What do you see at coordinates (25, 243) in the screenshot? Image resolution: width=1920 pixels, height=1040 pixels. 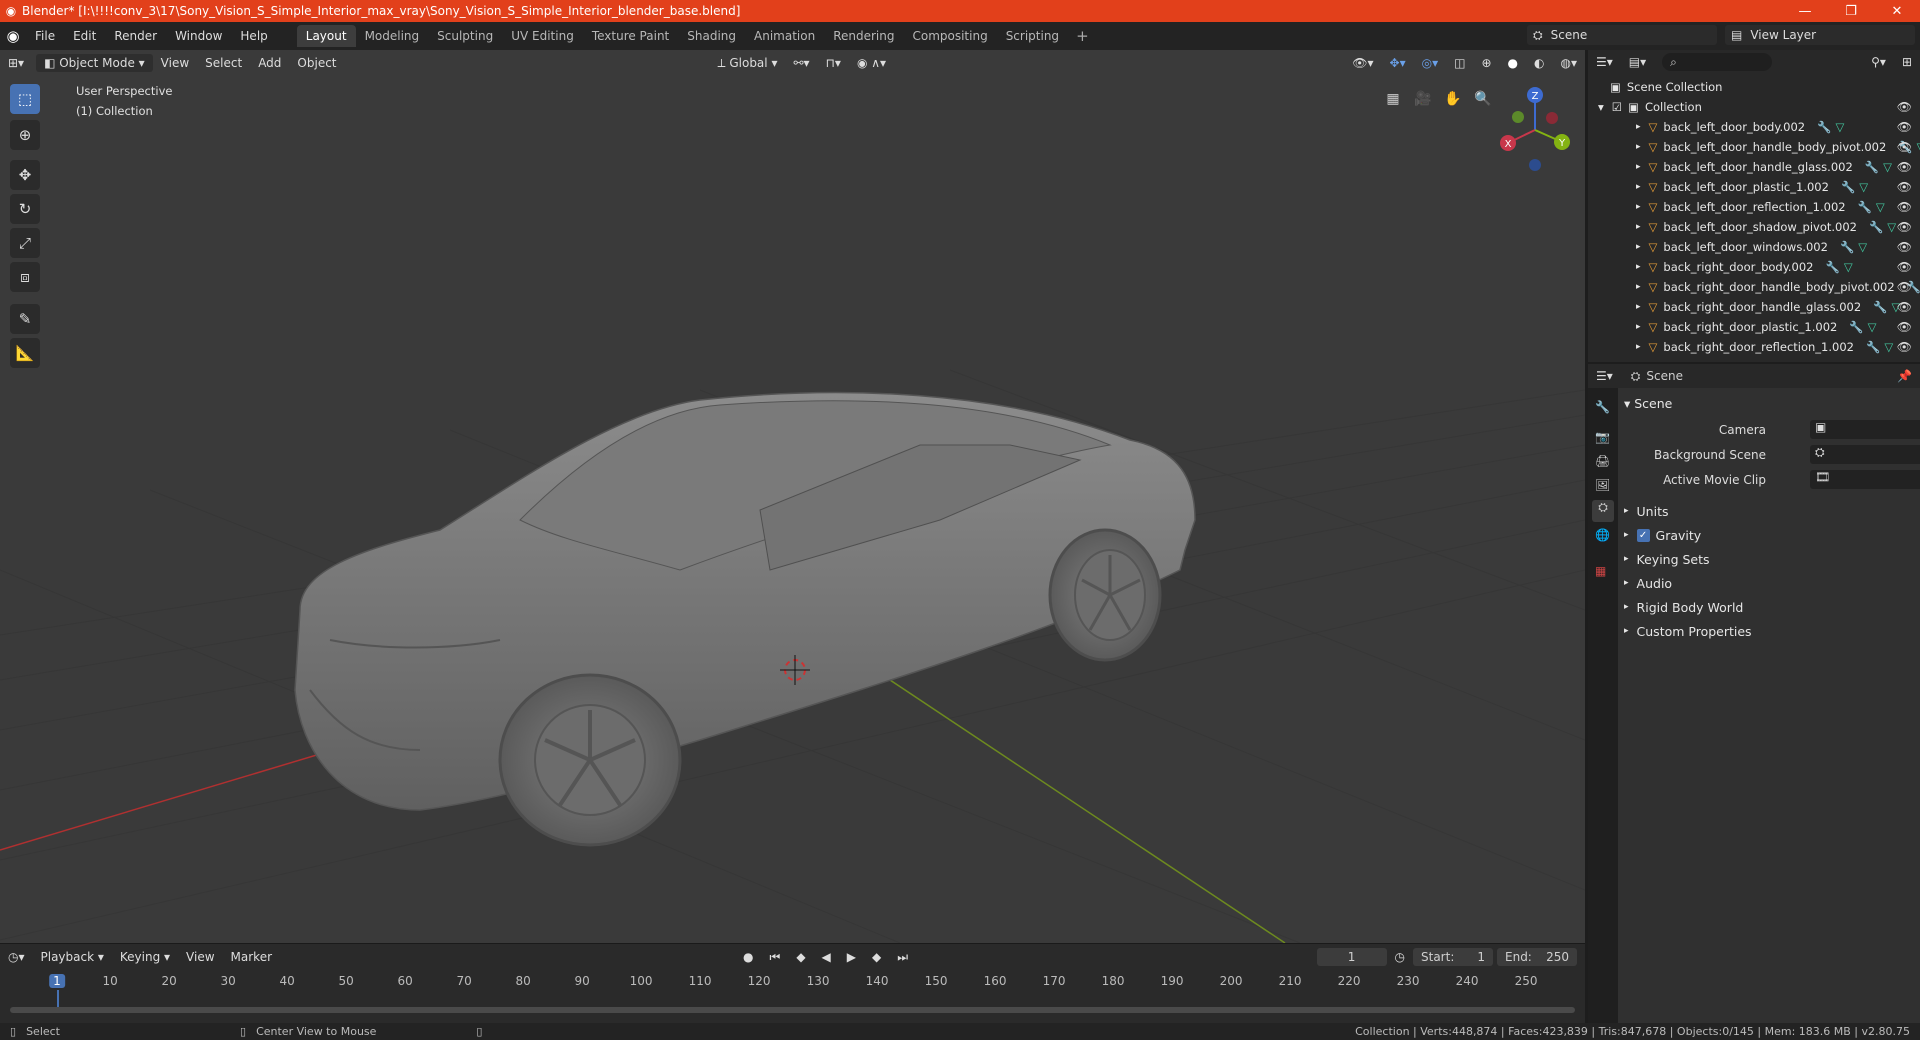 I see `scale-tool-icon: ⤢` at bounding box center [25, 243].